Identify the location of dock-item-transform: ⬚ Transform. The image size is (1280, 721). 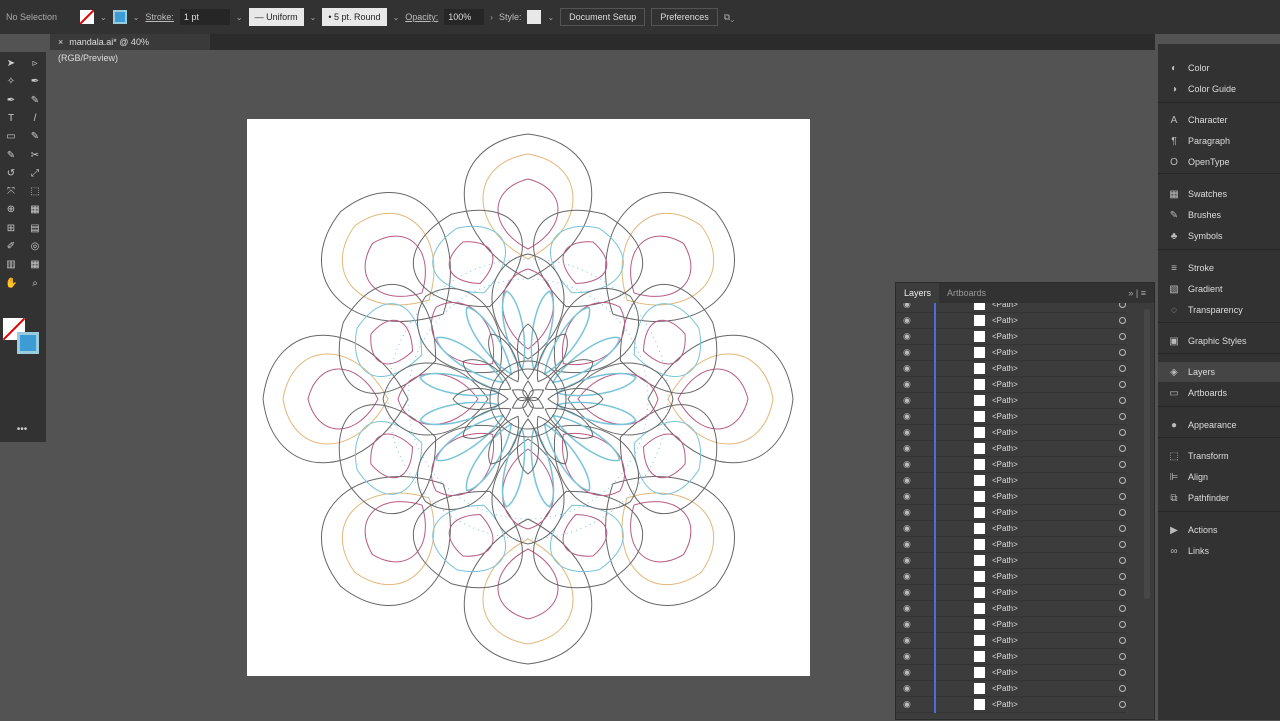
(1219, 456).